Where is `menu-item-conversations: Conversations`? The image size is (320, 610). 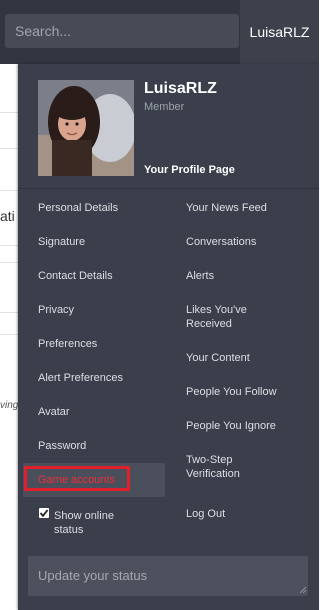 menu-item-conversations: Conversations is located at coordinates (246, 242).